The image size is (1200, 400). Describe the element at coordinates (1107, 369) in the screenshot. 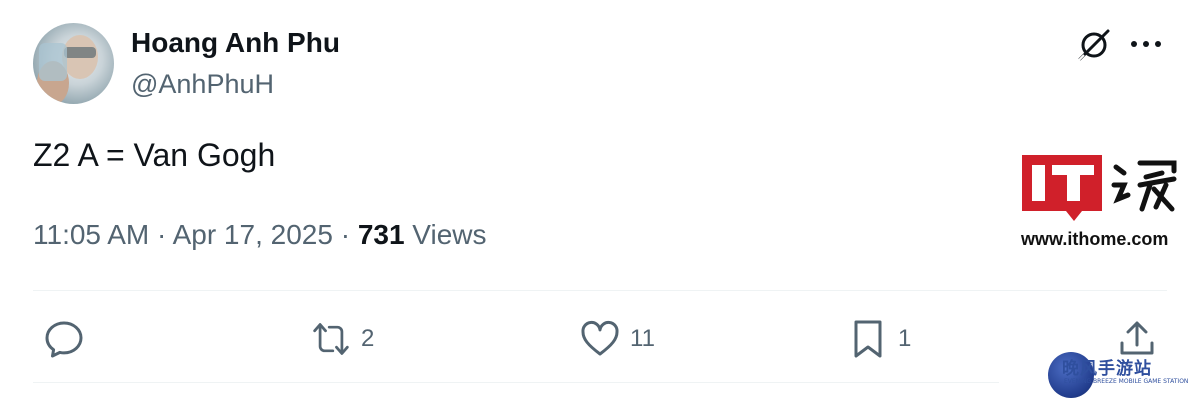

I see `watermark-text: 晚风手游站` at that location.